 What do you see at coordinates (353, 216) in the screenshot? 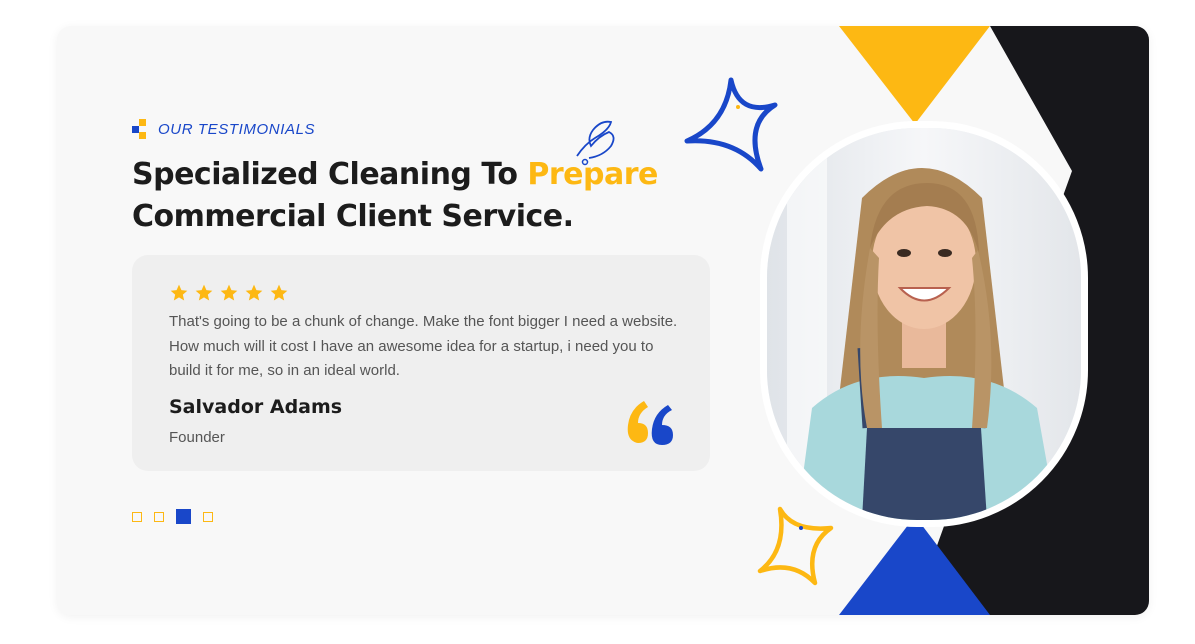
I see `title-part-2: Commercial Client Service.` at bounding box center [353, 216].